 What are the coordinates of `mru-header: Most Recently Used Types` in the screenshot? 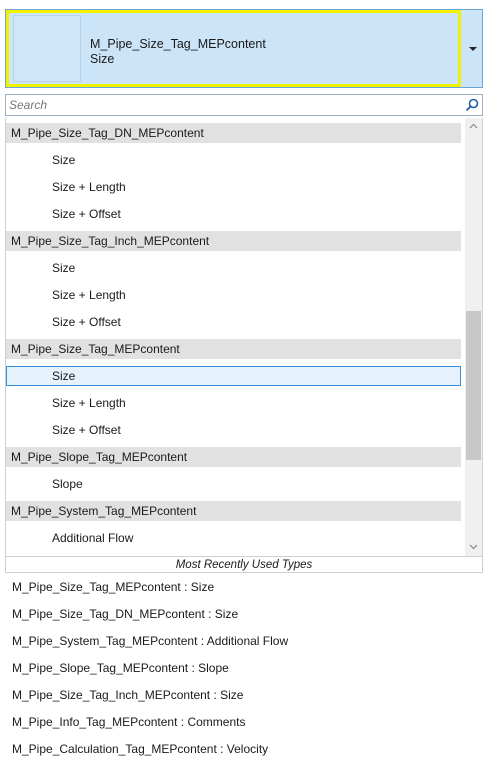 It's located at (244, 564).